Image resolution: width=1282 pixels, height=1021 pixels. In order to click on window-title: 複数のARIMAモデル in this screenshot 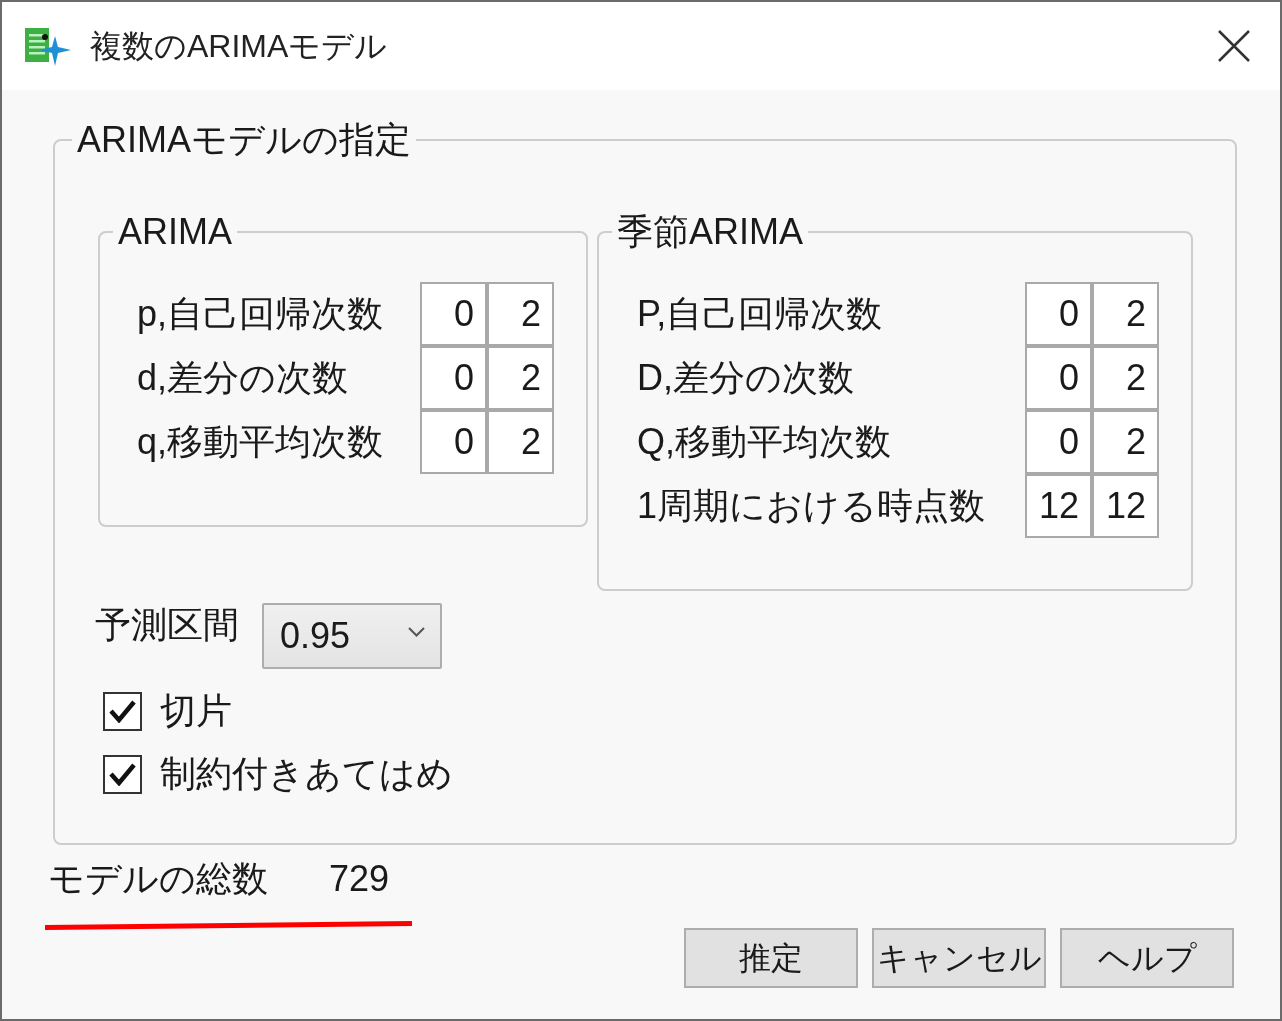, I will do `click(239, 46)`.